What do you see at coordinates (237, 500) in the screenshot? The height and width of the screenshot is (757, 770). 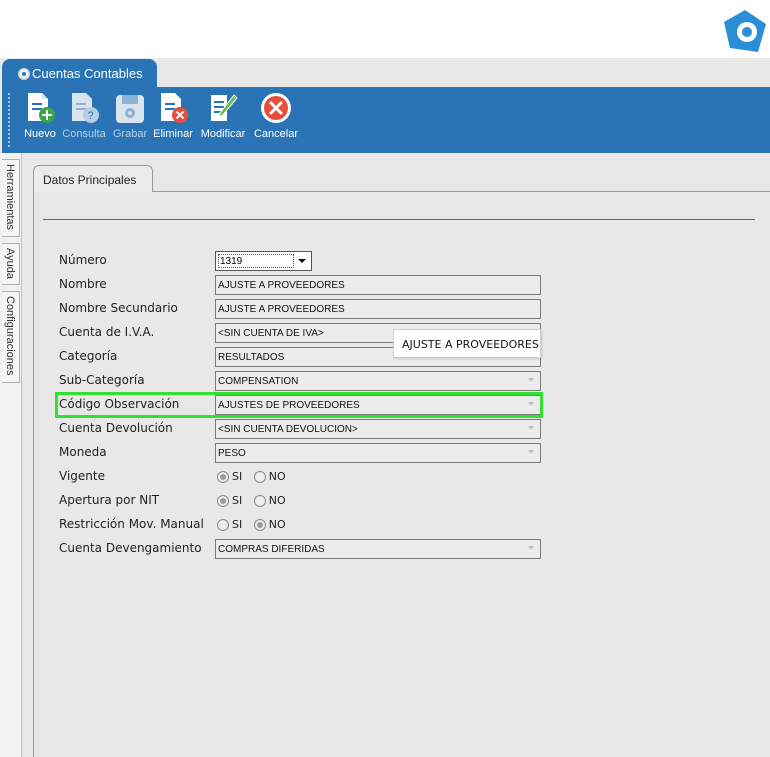 I see `apertura-nit-si-label: SI` at bounding box center [237, 500].